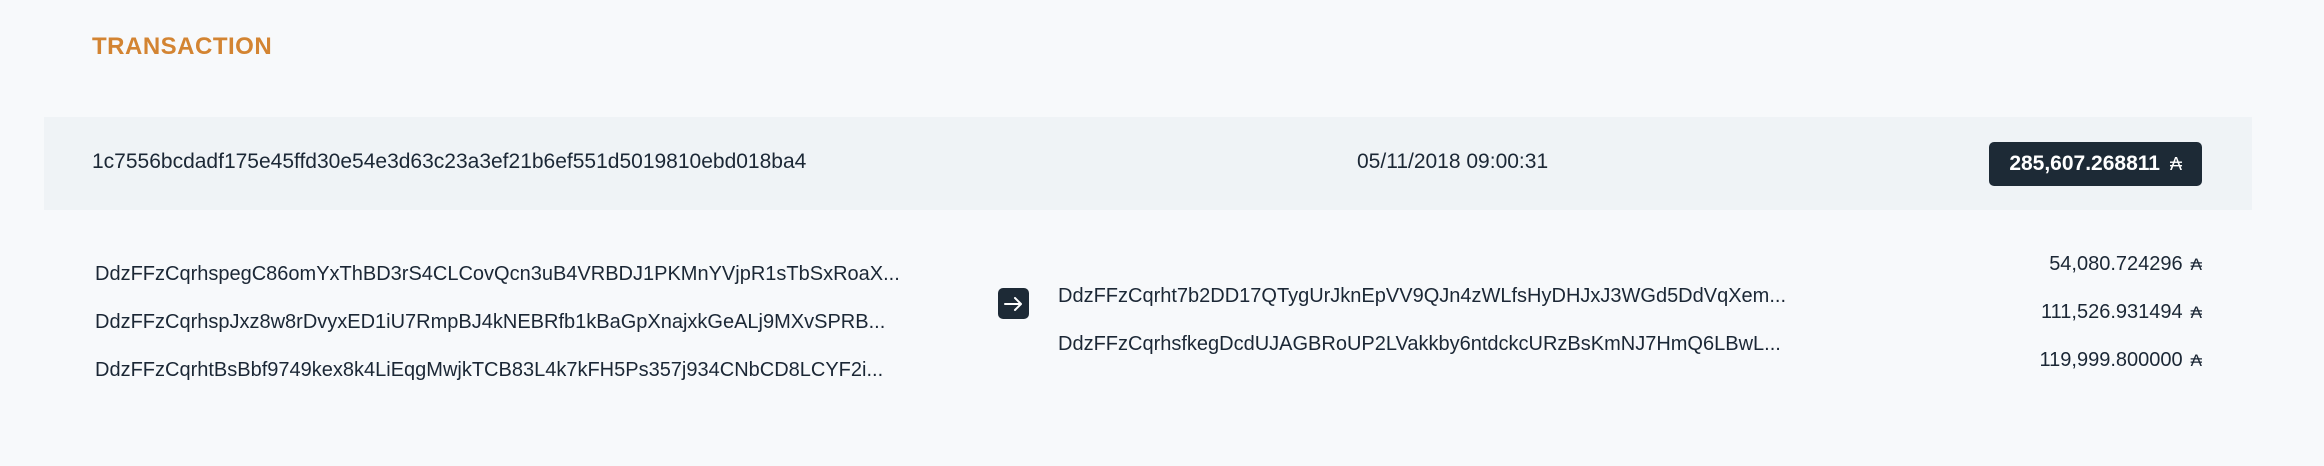 This screenshot has width=2324, height=466. Describe the element at coordinates (2116, 263) in the screenshot. I see `amount-value: 54,080.724296` at that location.